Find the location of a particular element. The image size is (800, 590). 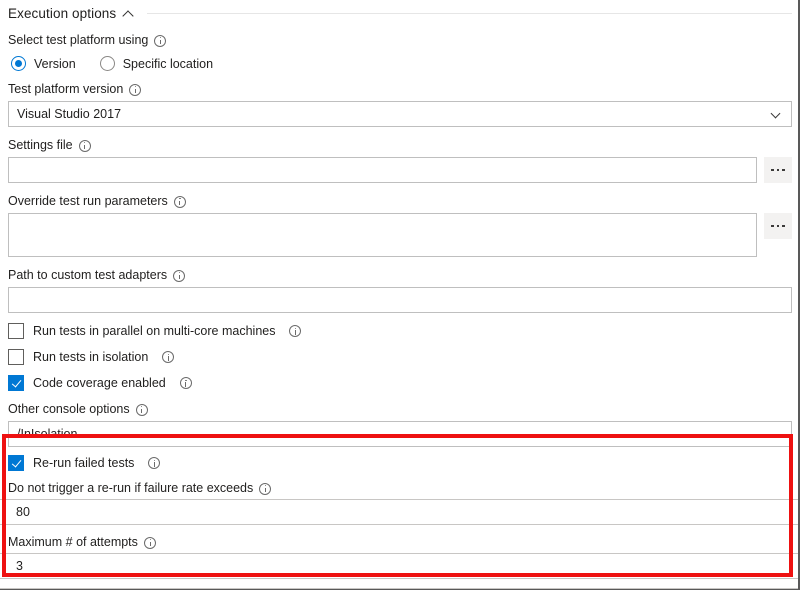

override-test-run-parameters-label: Override test run parameters is located at coordinates (400, 201).